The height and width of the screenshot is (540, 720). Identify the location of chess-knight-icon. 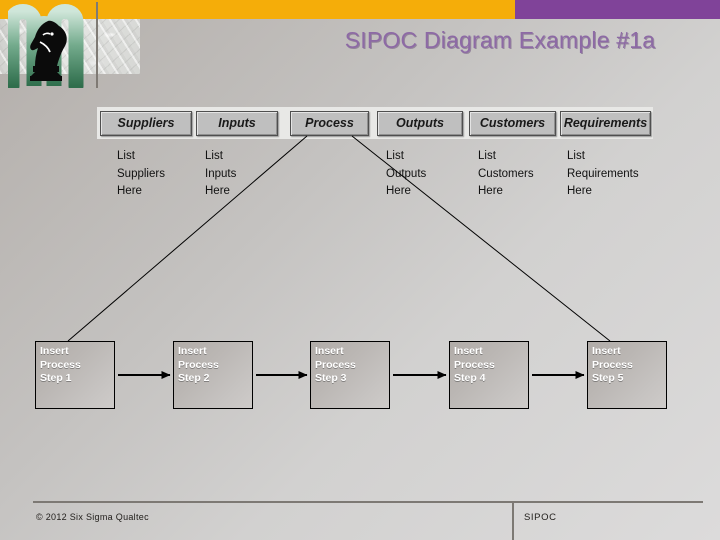
(48, 50).